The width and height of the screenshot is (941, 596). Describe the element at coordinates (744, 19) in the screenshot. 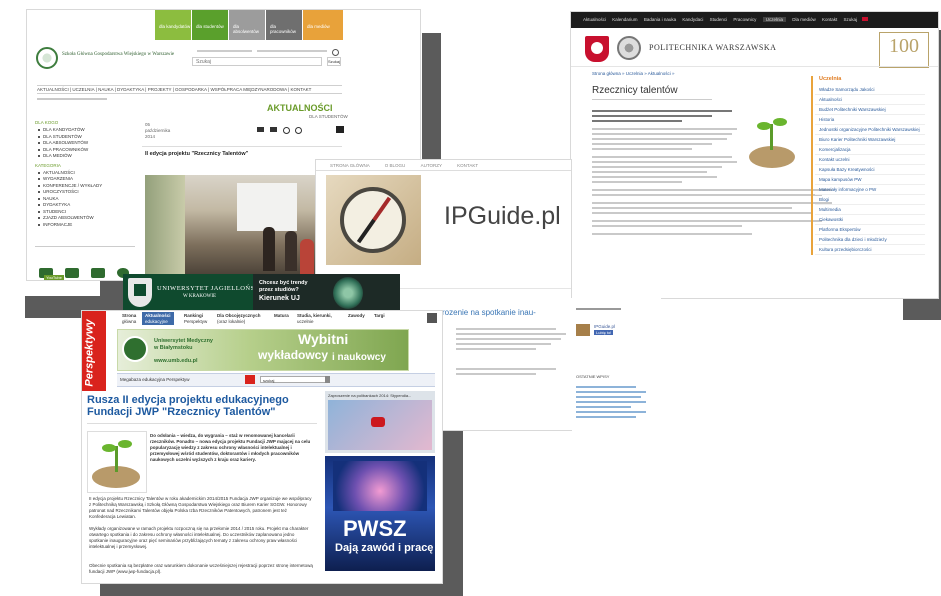

I see `topnav-item: Pracownicy` at that location.